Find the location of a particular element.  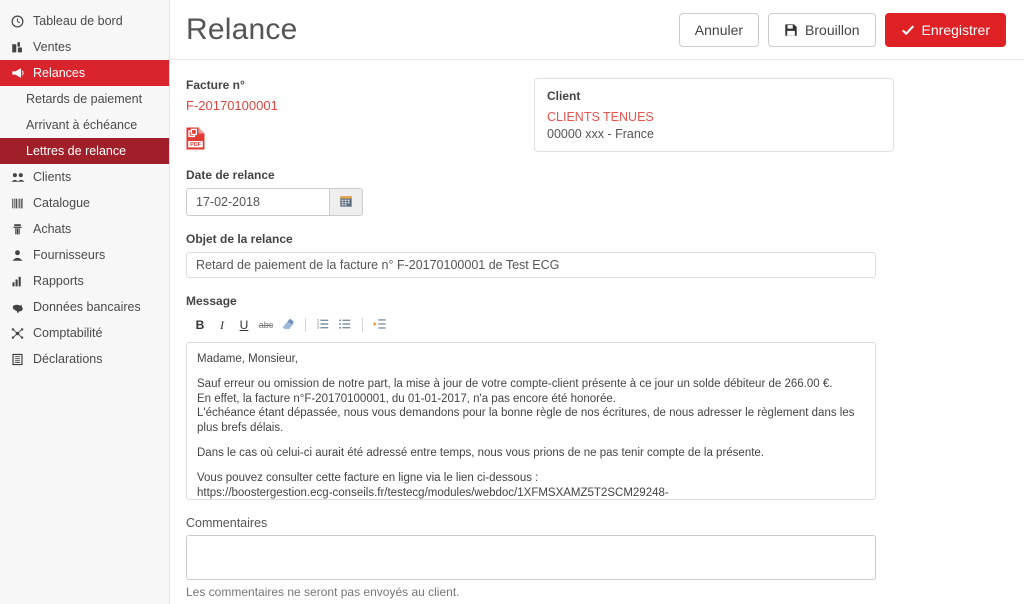

message-label: Message is located at coordinates (211, 301).